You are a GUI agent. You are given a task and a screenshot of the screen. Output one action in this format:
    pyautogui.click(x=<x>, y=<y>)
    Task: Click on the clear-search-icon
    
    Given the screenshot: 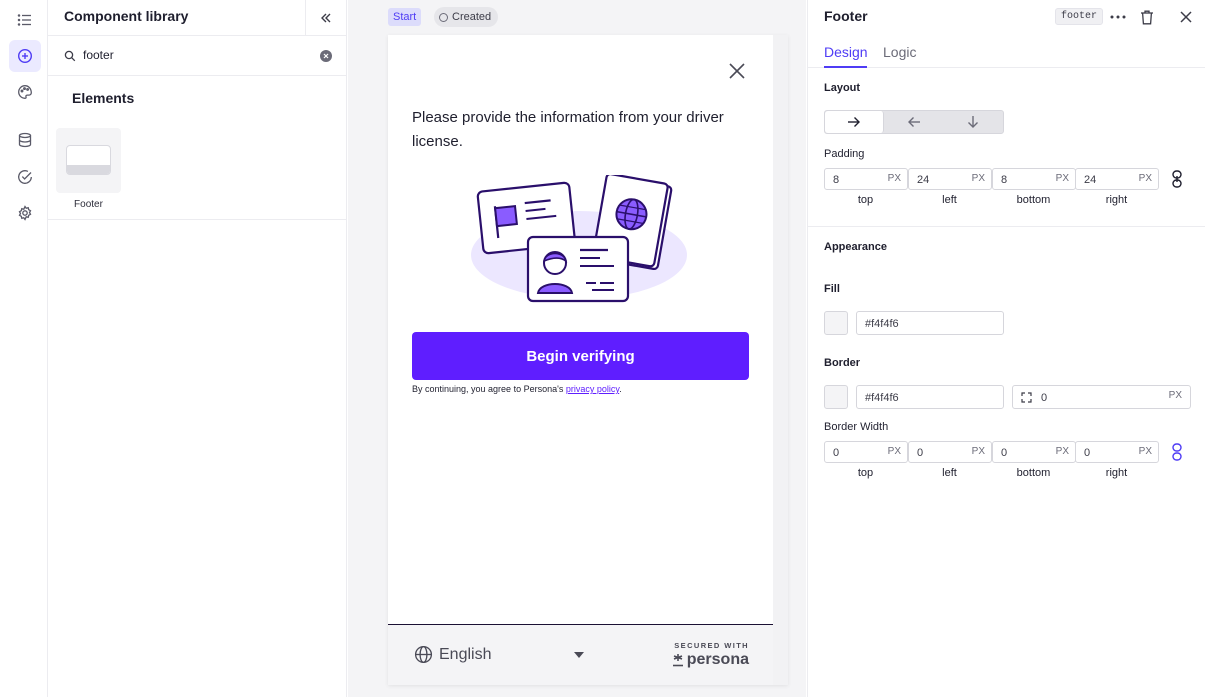 What is the action you would take?
    pyautogui.click(x=326, y=56)
    